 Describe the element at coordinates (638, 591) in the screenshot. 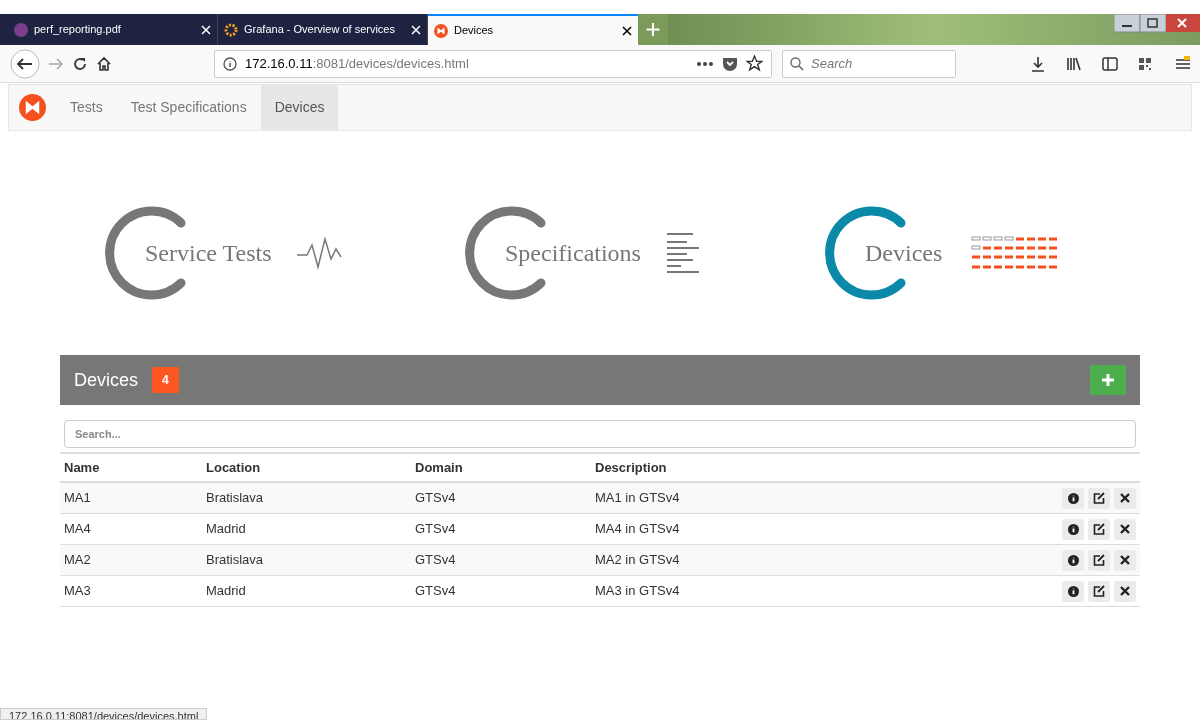

I see `table-cell-text: MA3 in GTSv4` at that location.